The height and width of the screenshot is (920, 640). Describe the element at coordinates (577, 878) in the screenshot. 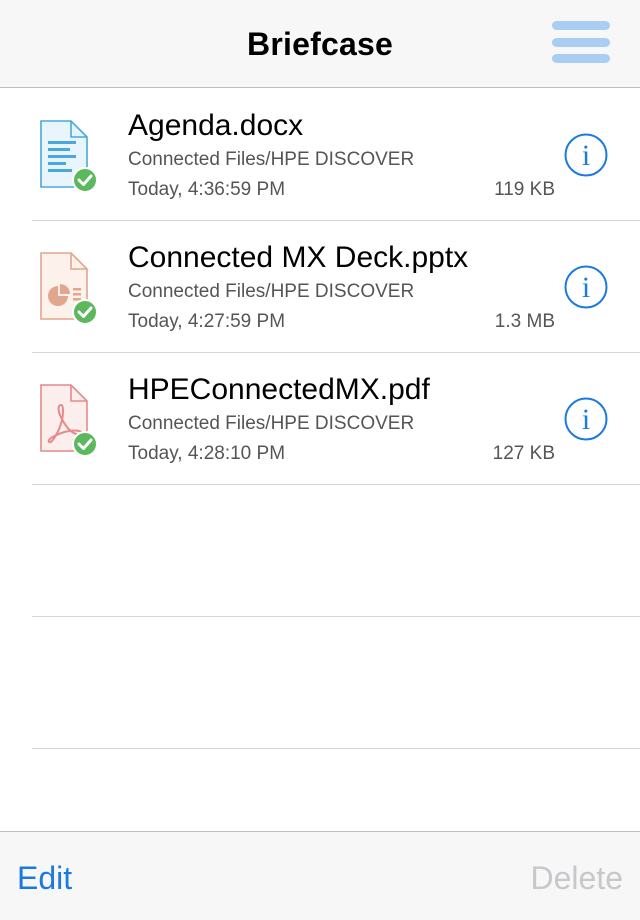

I see `delete-button: Delete` at that location.